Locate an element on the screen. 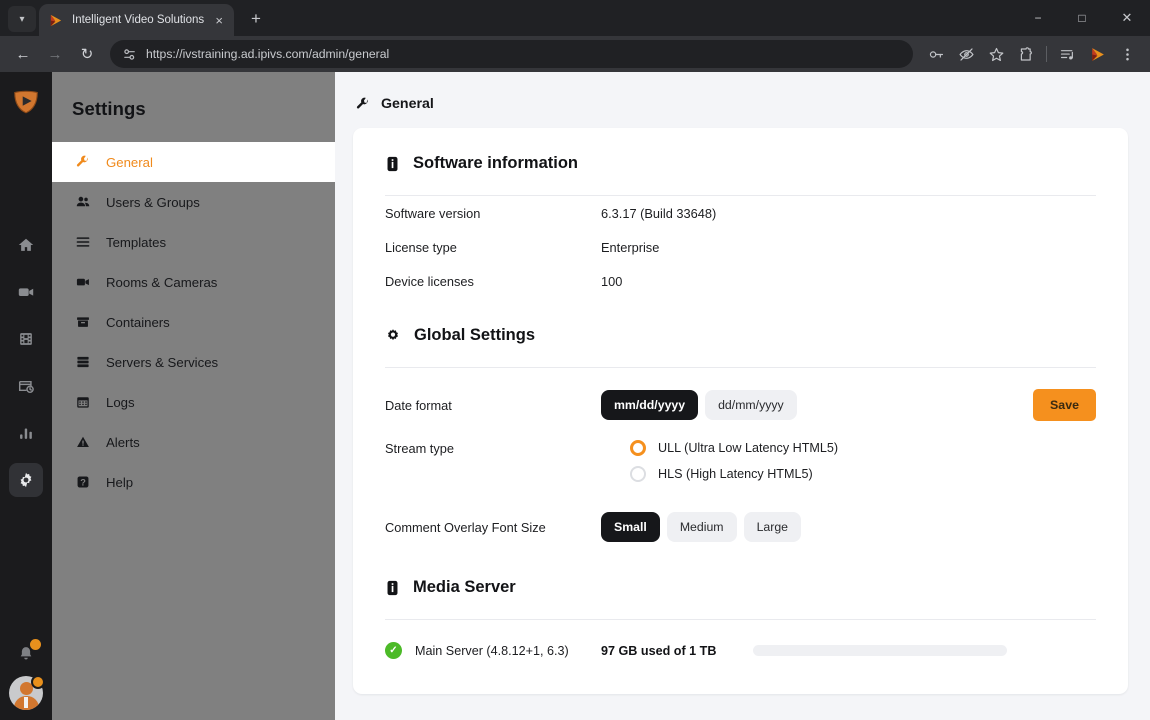 This screenshot has height=720, width=1150. close-window-button: ✕ is located at coordinates (1127, 18).